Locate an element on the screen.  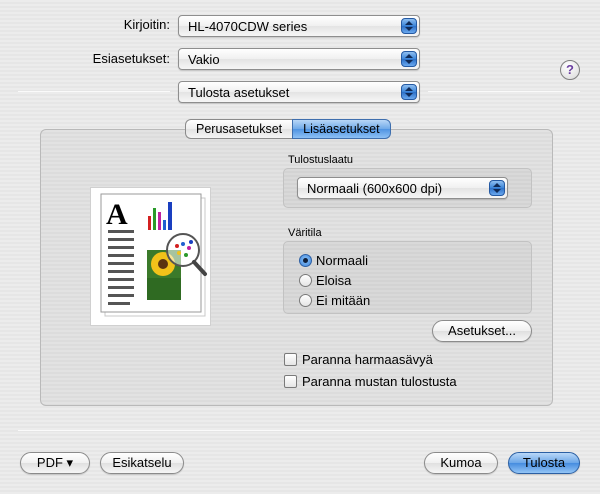
checkbox-label: Paranna mustan tulostusta is located at coordinates (379, 381).